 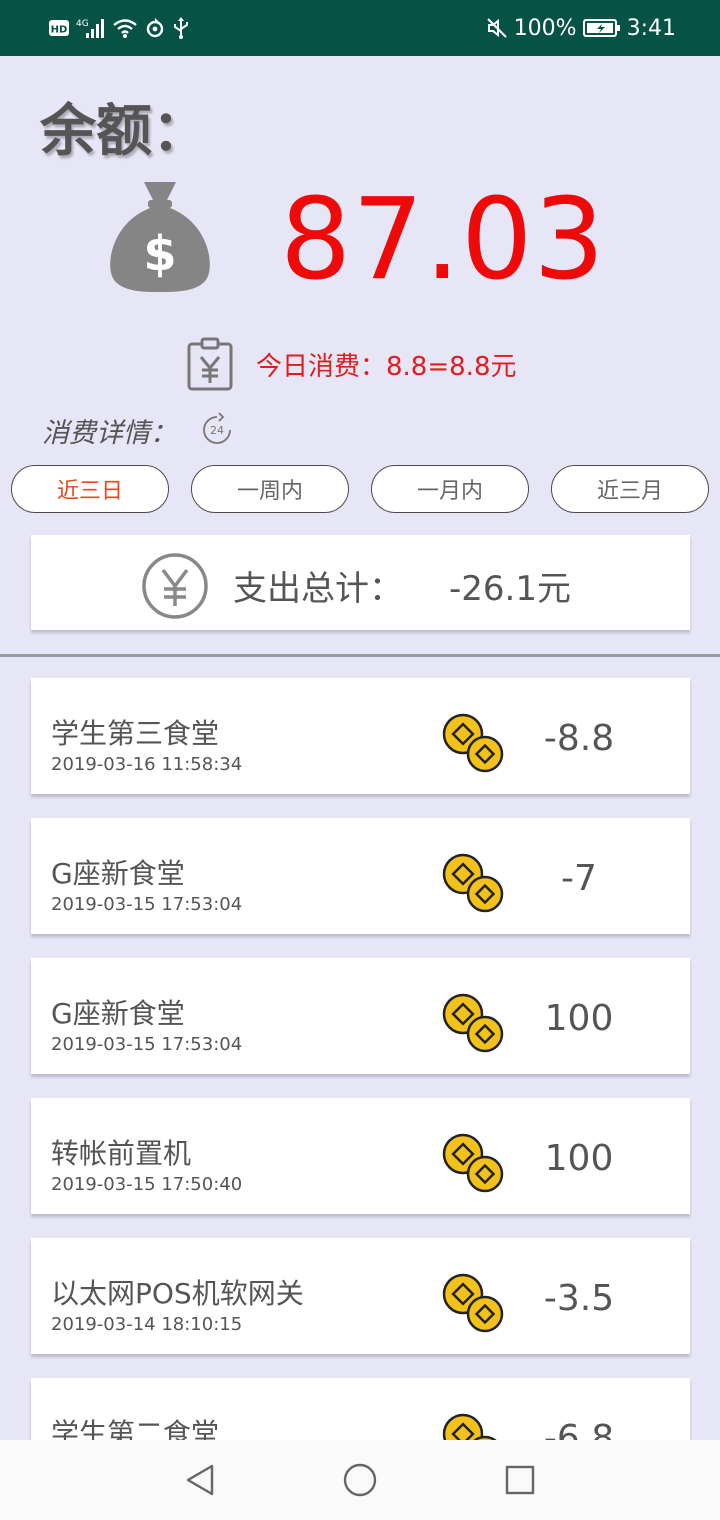 I want to click on sync-icon, so click(x=155, y=28).